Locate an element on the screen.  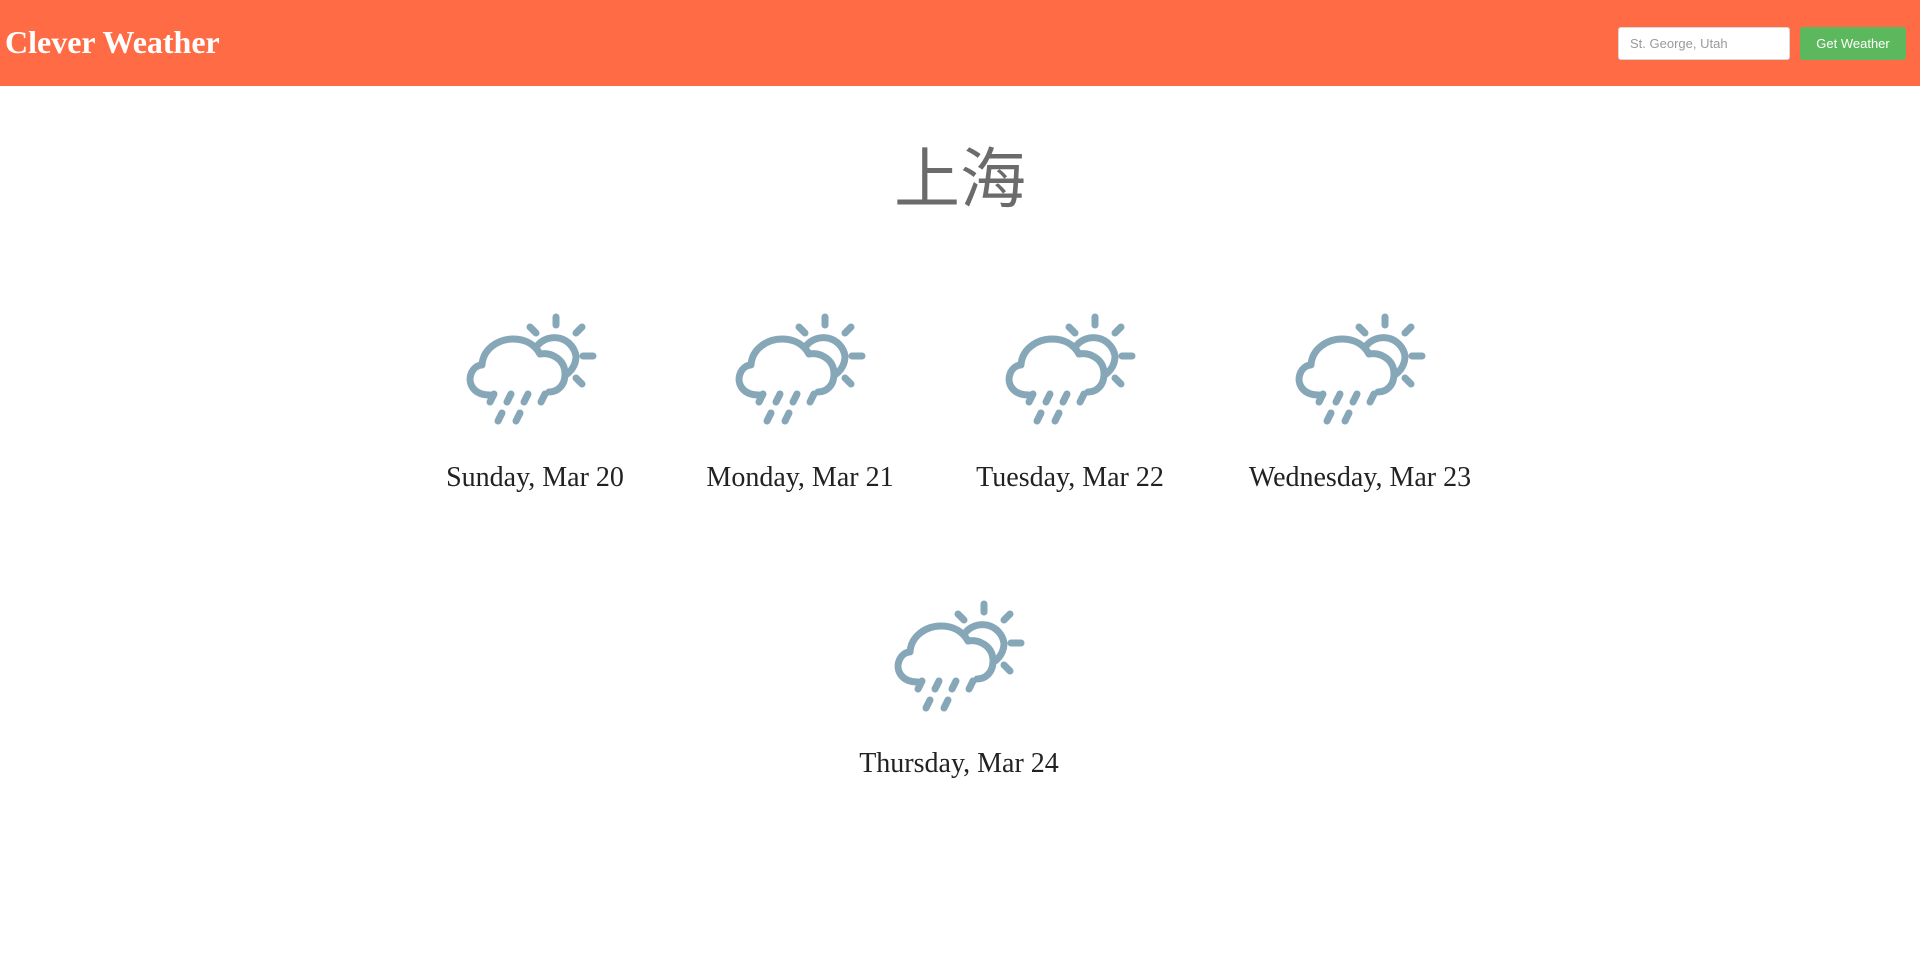
search-form: Get Weather is located at coordinates (1762, 43).